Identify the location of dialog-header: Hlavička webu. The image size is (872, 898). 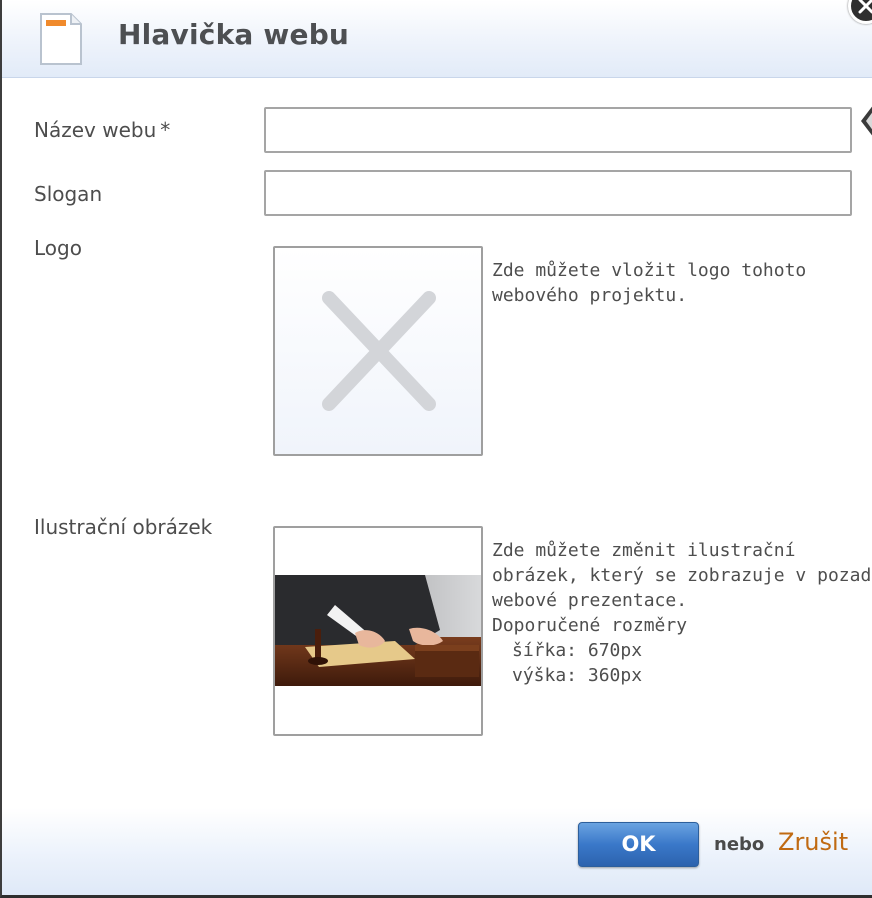
(437, 39).